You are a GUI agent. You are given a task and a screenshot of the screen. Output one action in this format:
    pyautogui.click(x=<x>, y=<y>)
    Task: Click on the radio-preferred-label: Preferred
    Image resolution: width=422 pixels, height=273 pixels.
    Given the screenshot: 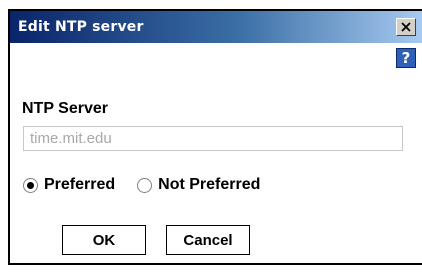 What is the action you would take?
    pyautogui.click(x=80, y=184)
    